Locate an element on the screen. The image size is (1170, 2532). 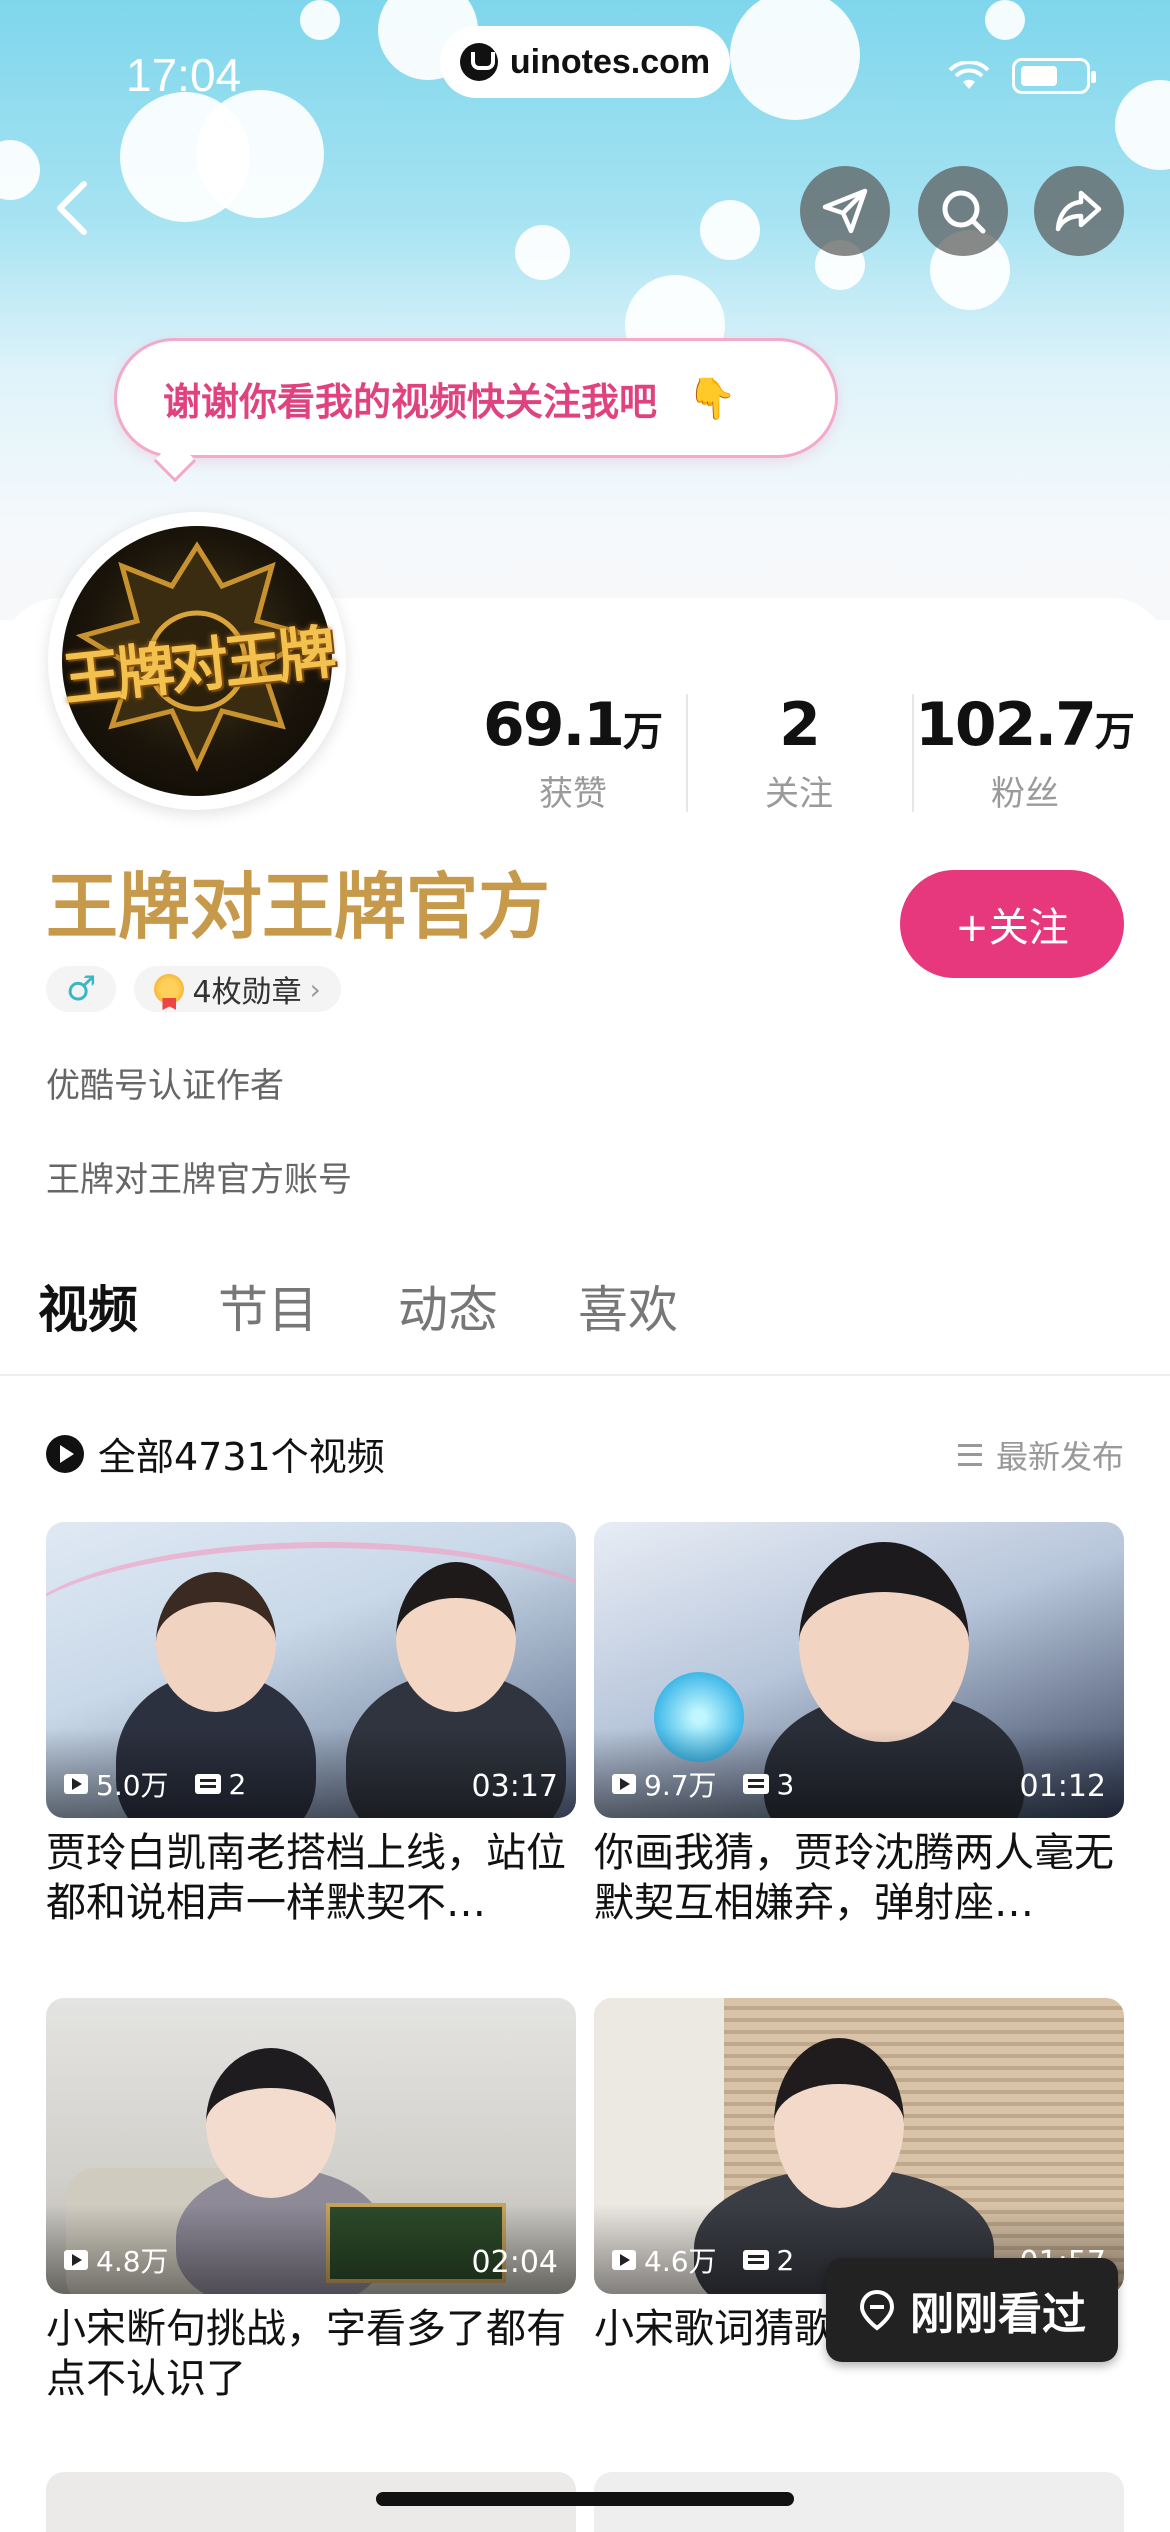
video-thumbnail: 4.8万 02:04 is located at coordinates (311, 2146).